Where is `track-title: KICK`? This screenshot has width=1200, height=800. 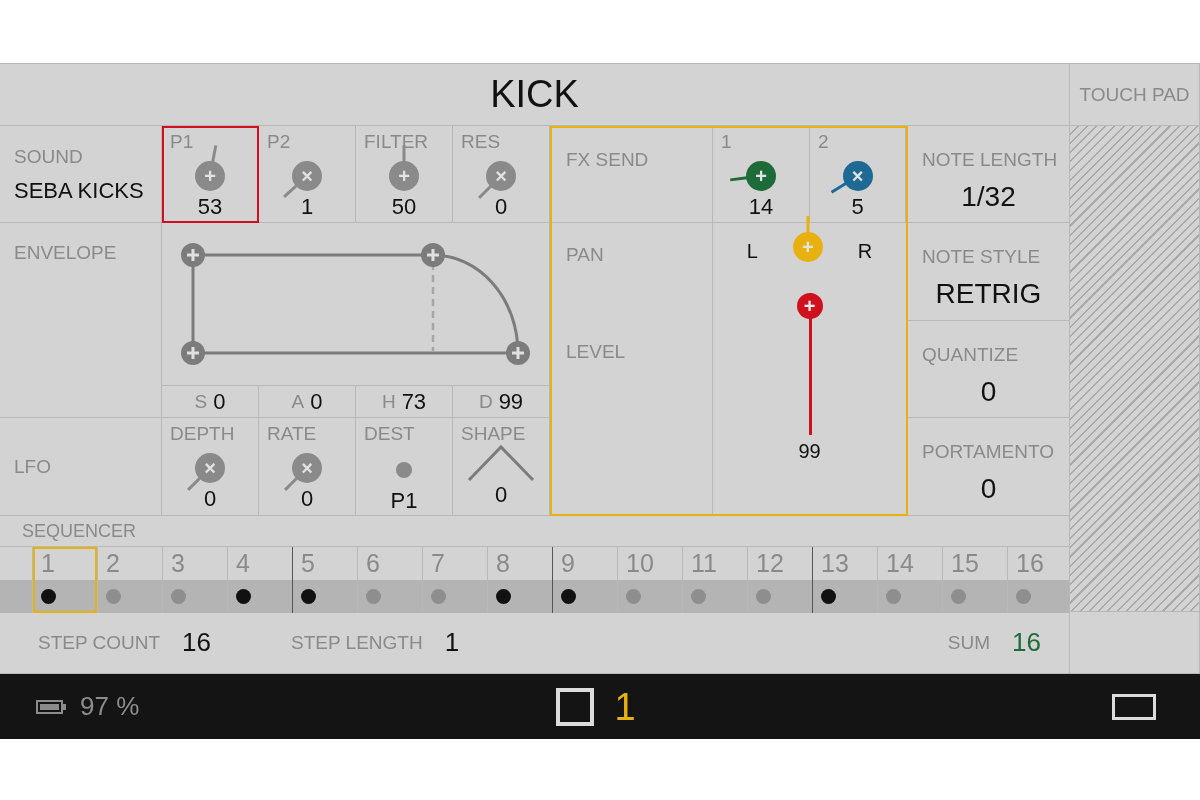 track-title: KICK is located at coordinates (534, 94).